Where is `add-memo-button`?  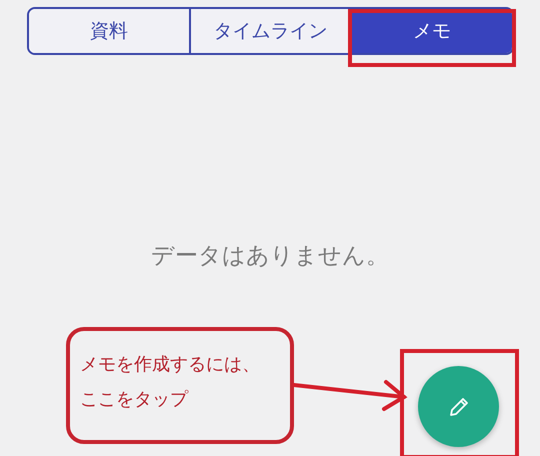
add-memo-button is located at coordinates (458, 406).